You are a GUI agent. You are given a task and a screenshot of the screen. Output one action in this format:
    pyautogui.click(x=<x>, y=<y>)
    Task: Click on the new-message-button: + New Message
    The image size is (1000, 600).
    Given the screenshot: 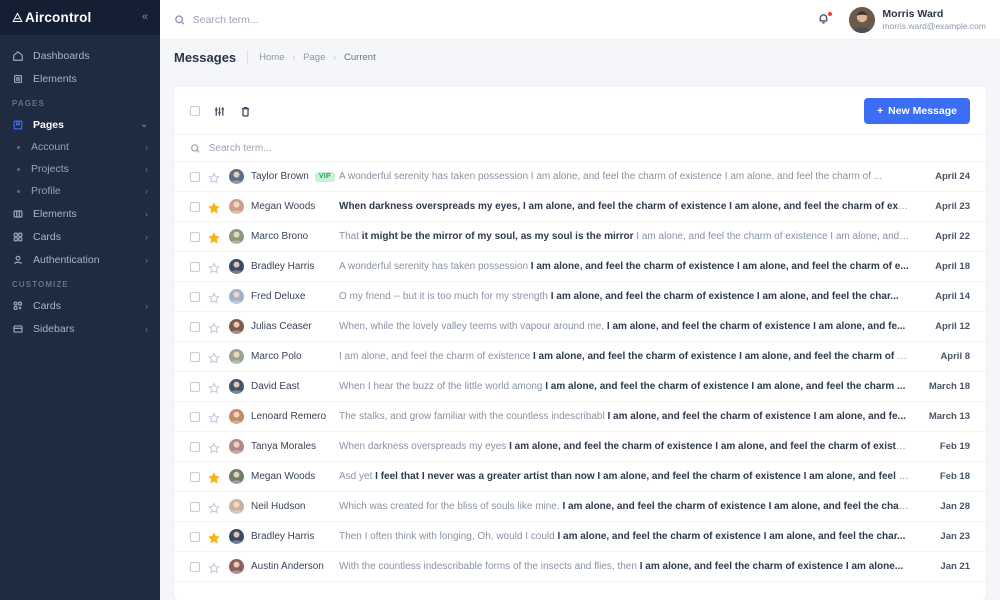 What is the action you would take?
    pyautogui.click(x=916, y=111)
    